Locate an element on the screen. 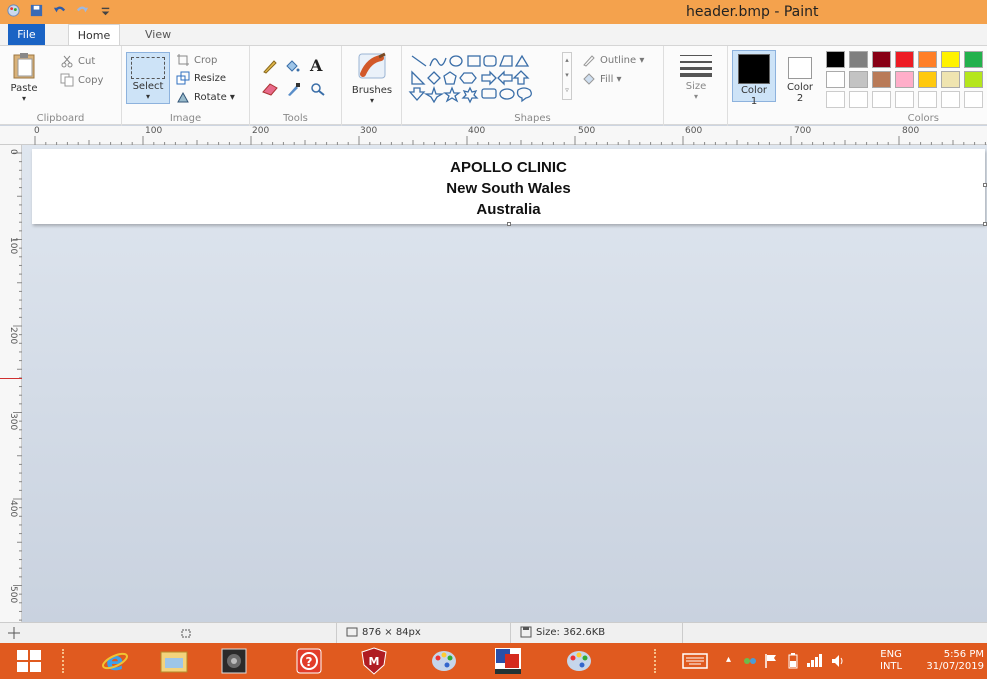  taskbar-internet-explorer: e is located at coordinates (115, 661).